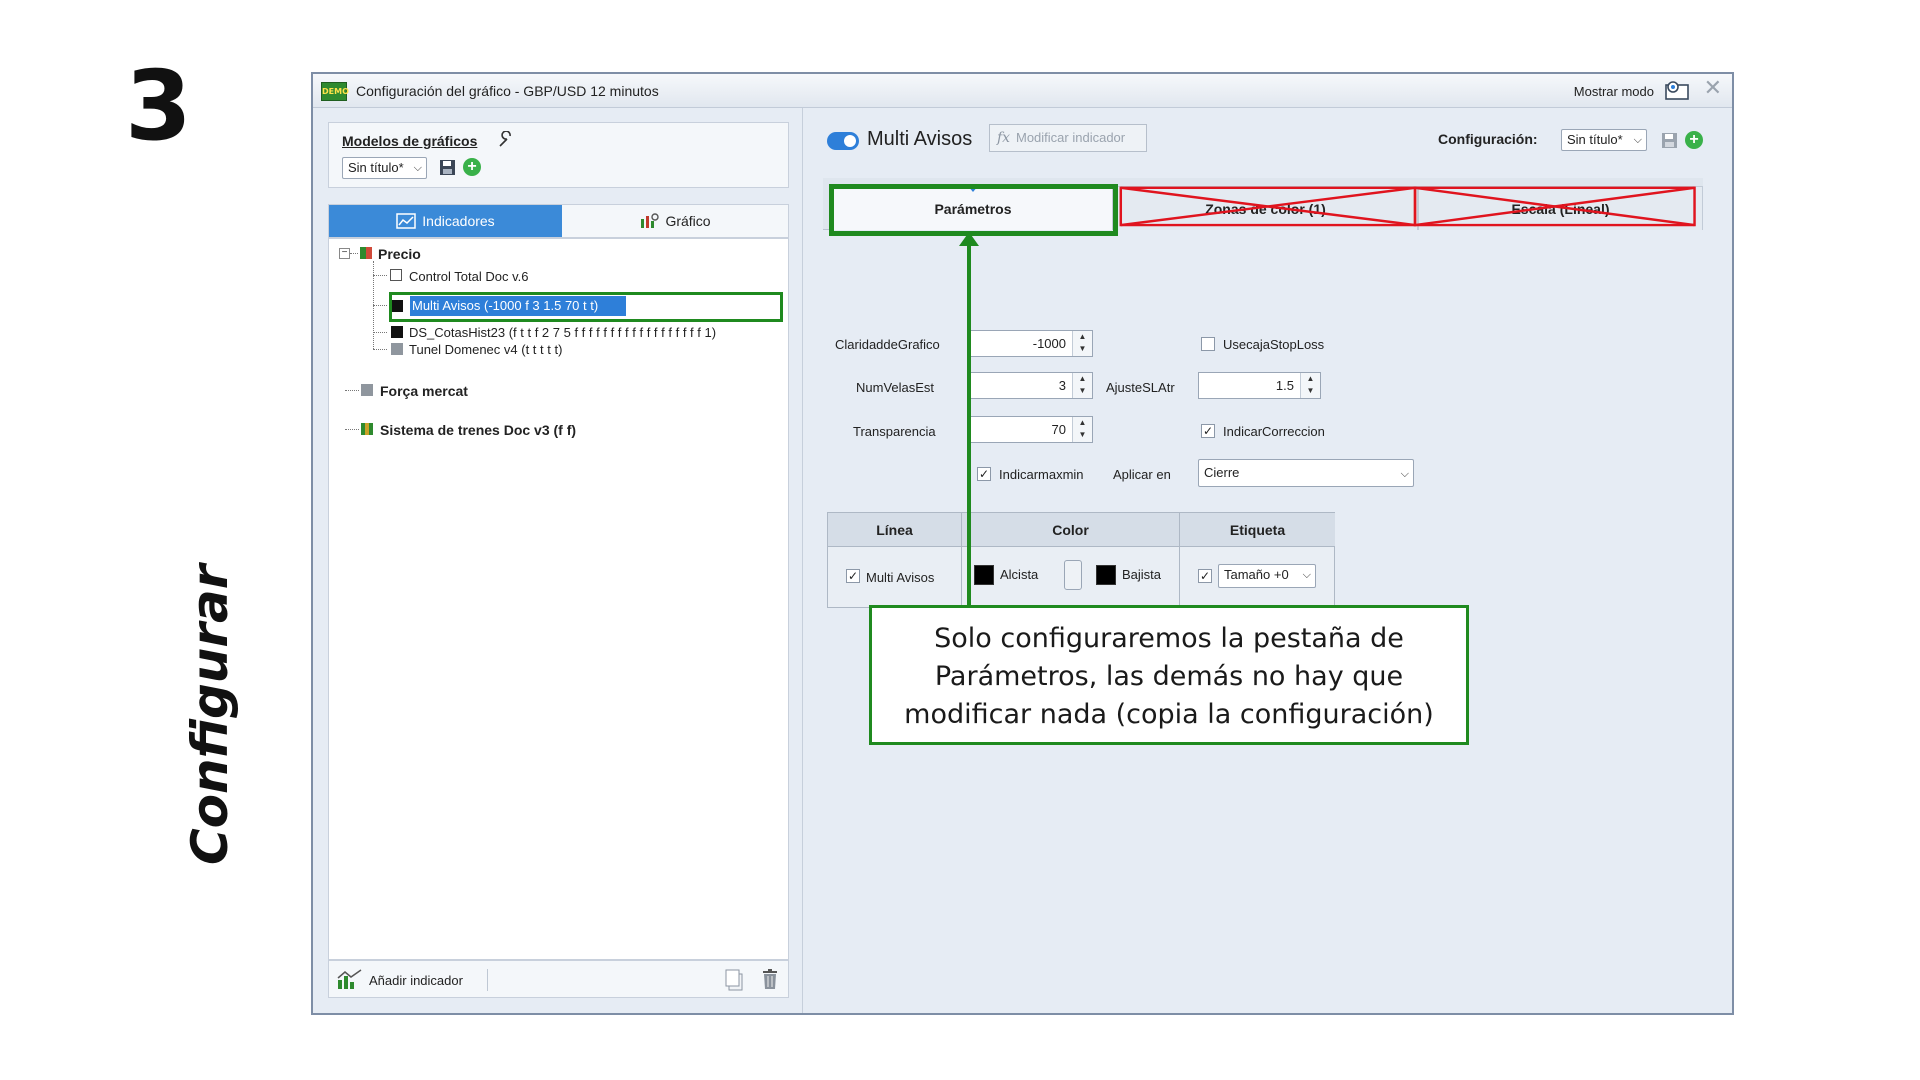 The height and width of the screenshot is (1080, 1920). What do you see at coordinates (416, 980) in the screenshot?
I see `add-indicator-button: Añadir indicador` at bounding box center [416, 980].